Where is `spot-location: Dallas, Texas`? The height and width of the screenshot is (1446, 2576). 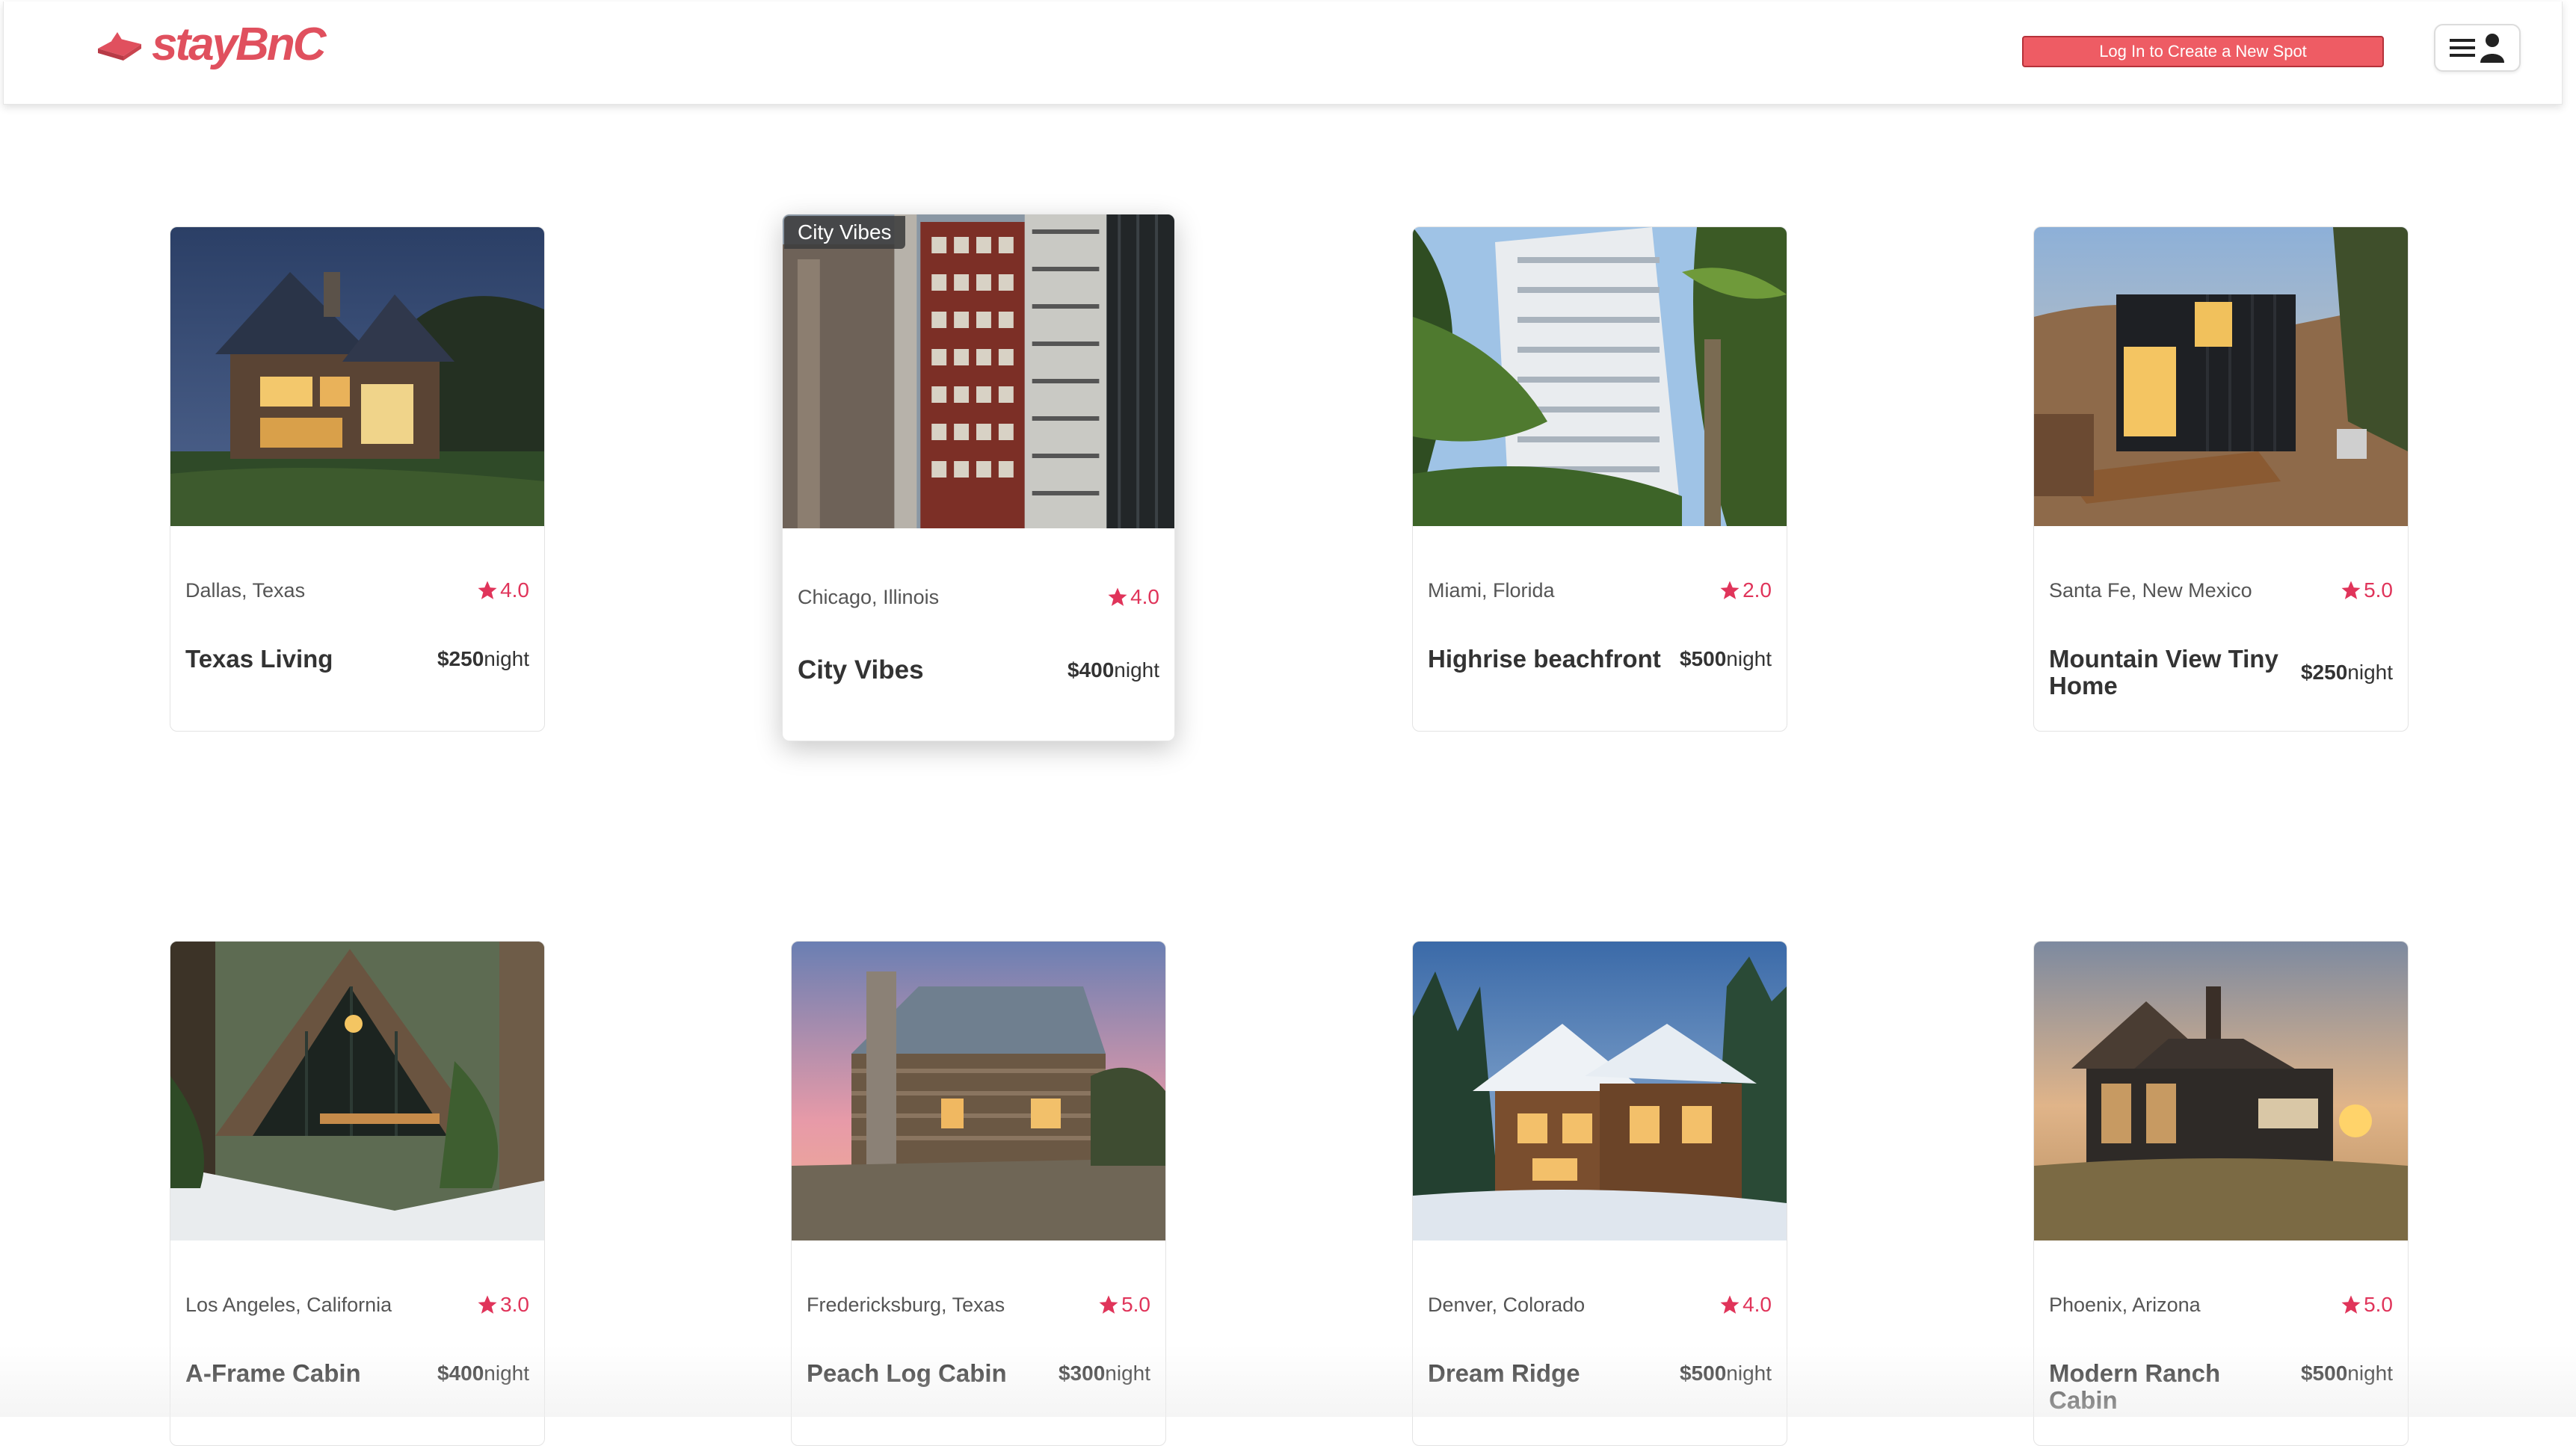 spot-location: Dallas, Texas is located at coordinates (245, 590).